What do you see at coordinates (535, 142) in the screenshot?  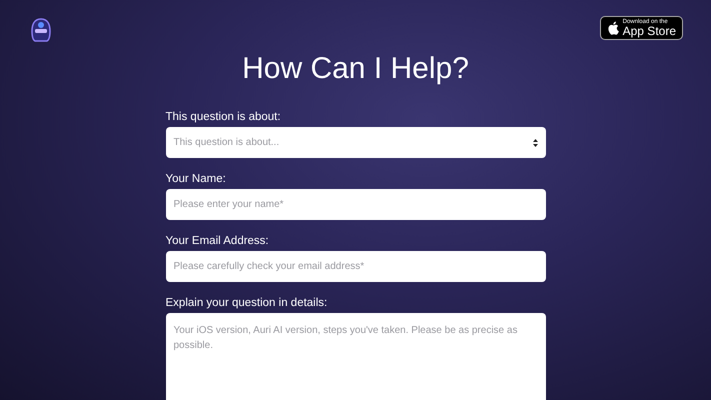 I see `updown-caret-icon` at bounding box center [535, 142].